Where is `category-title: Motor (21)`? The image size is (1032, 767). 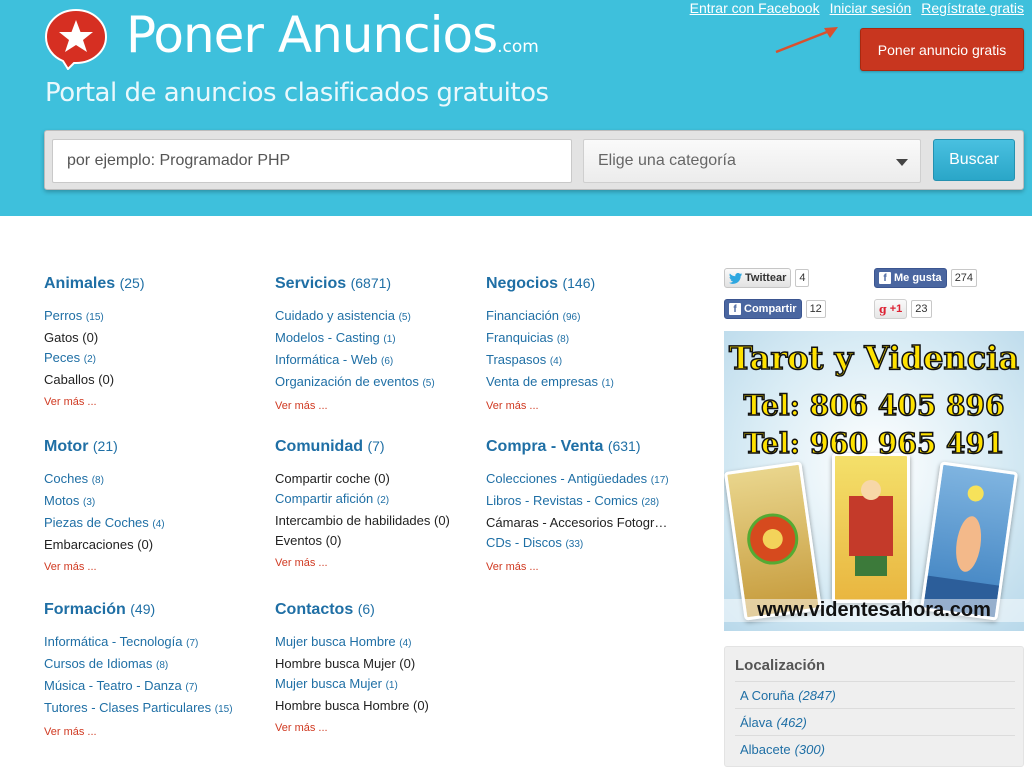
category-title: Motor (21) is located at coordinates (154, 447).